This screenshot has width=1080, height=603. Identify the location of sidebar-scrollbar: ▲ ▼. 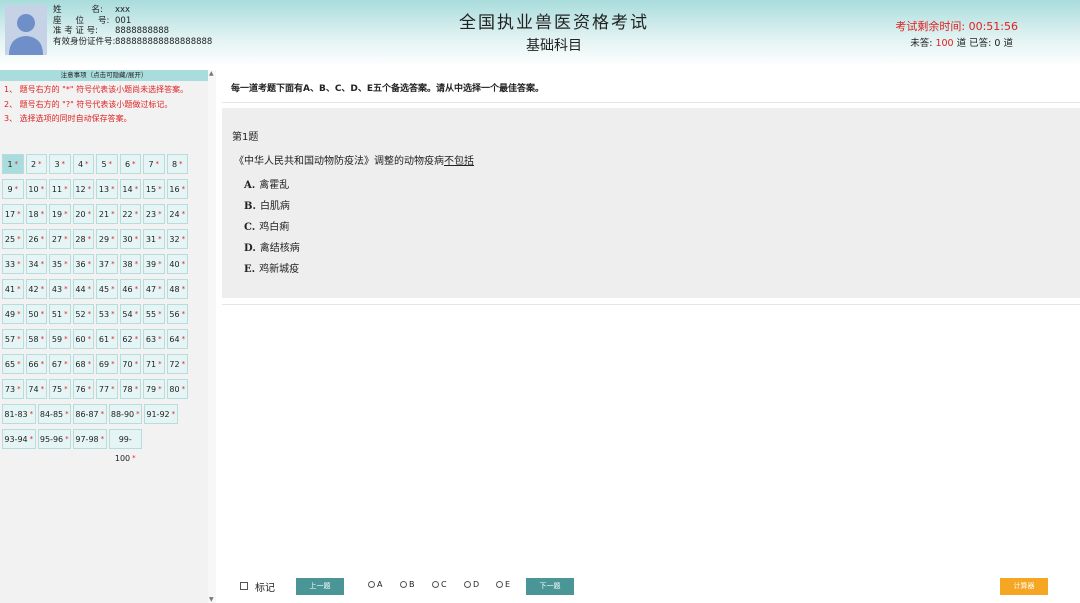
(212, 336).